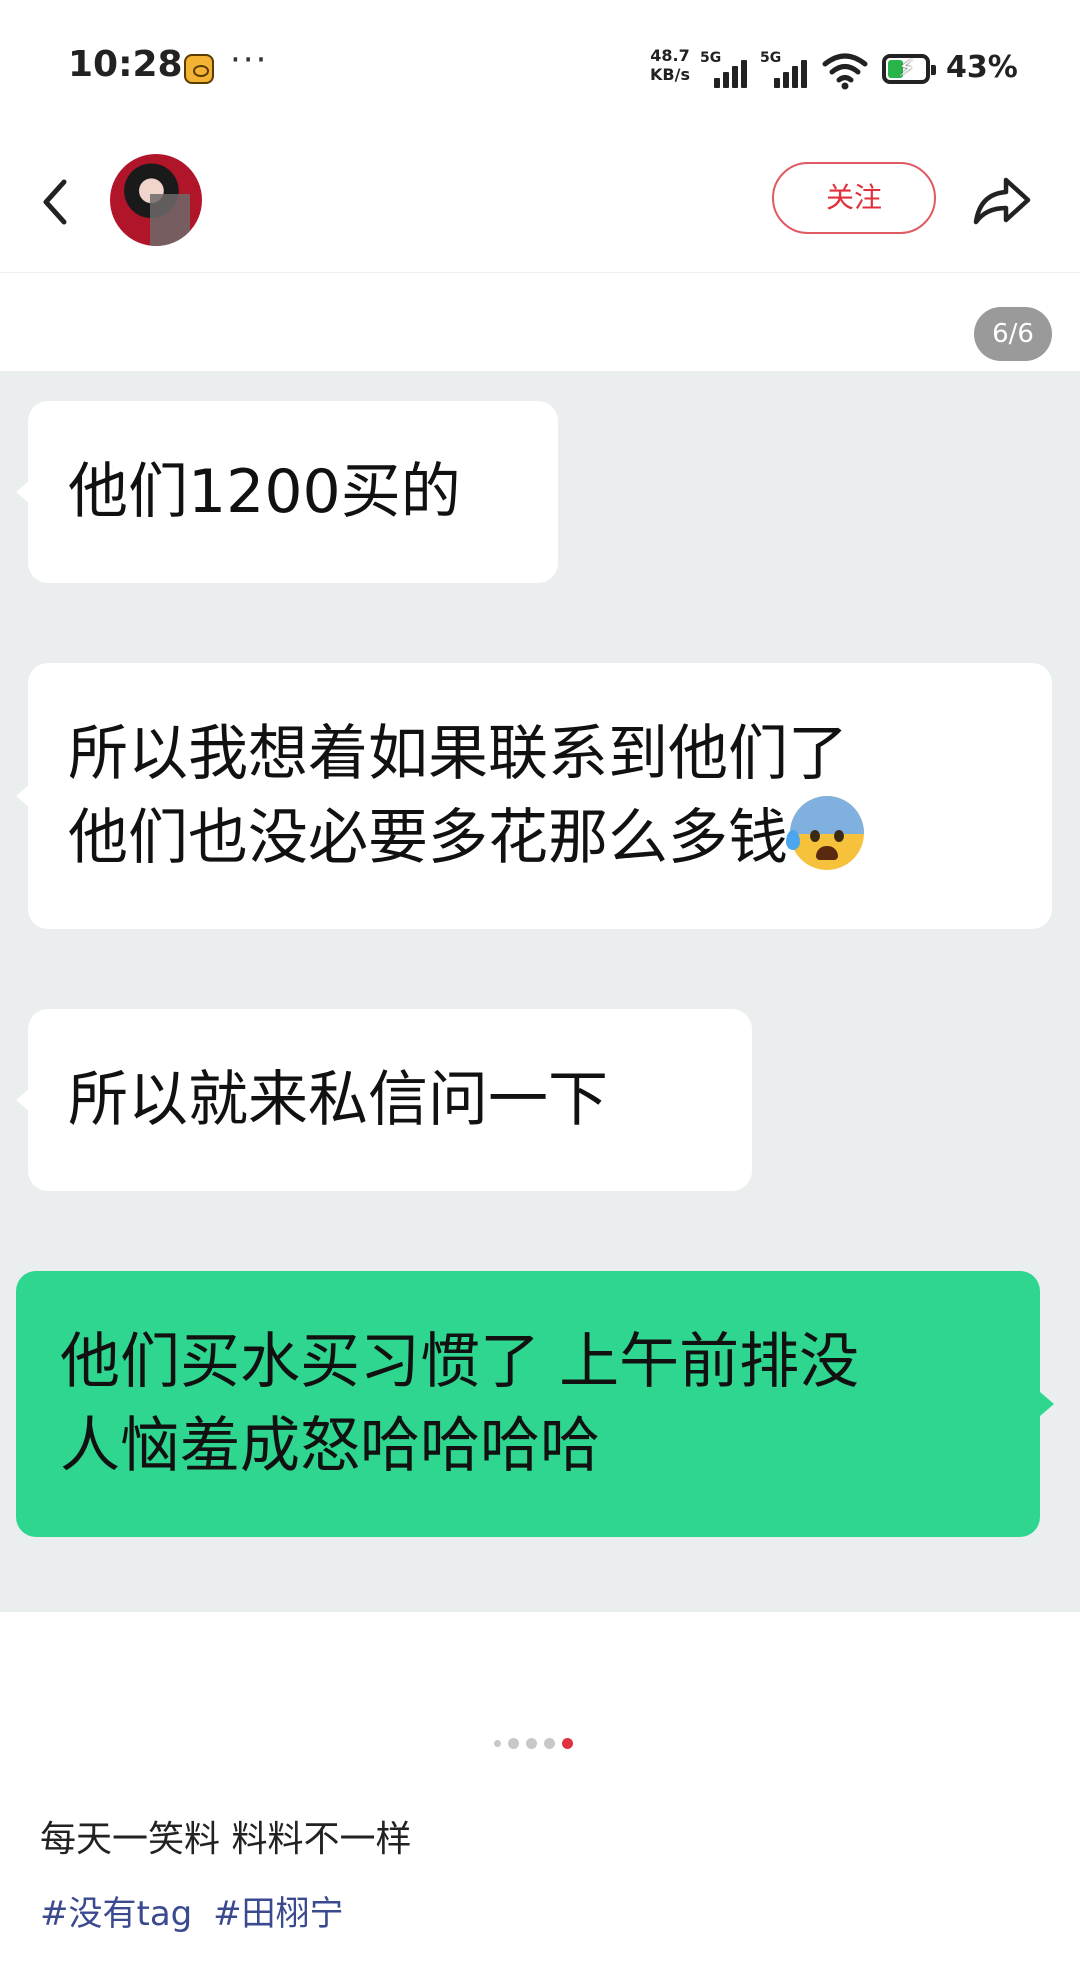 This screenshot has height=1964, width=1080. What do you see at coordinates (458, 754) in the screenshot?
I see `bubble-text-line: 所以我想着如果联系到他们了` at bounding box center [458, 754].